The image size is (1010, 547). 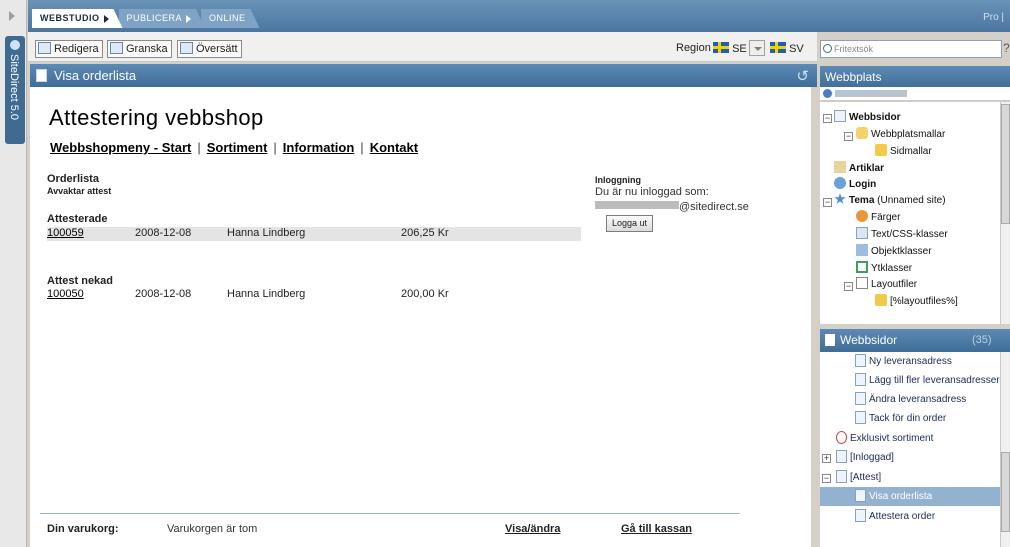 I want to click on checkout-link: Gå till kassan, so click(x=656, y=529).